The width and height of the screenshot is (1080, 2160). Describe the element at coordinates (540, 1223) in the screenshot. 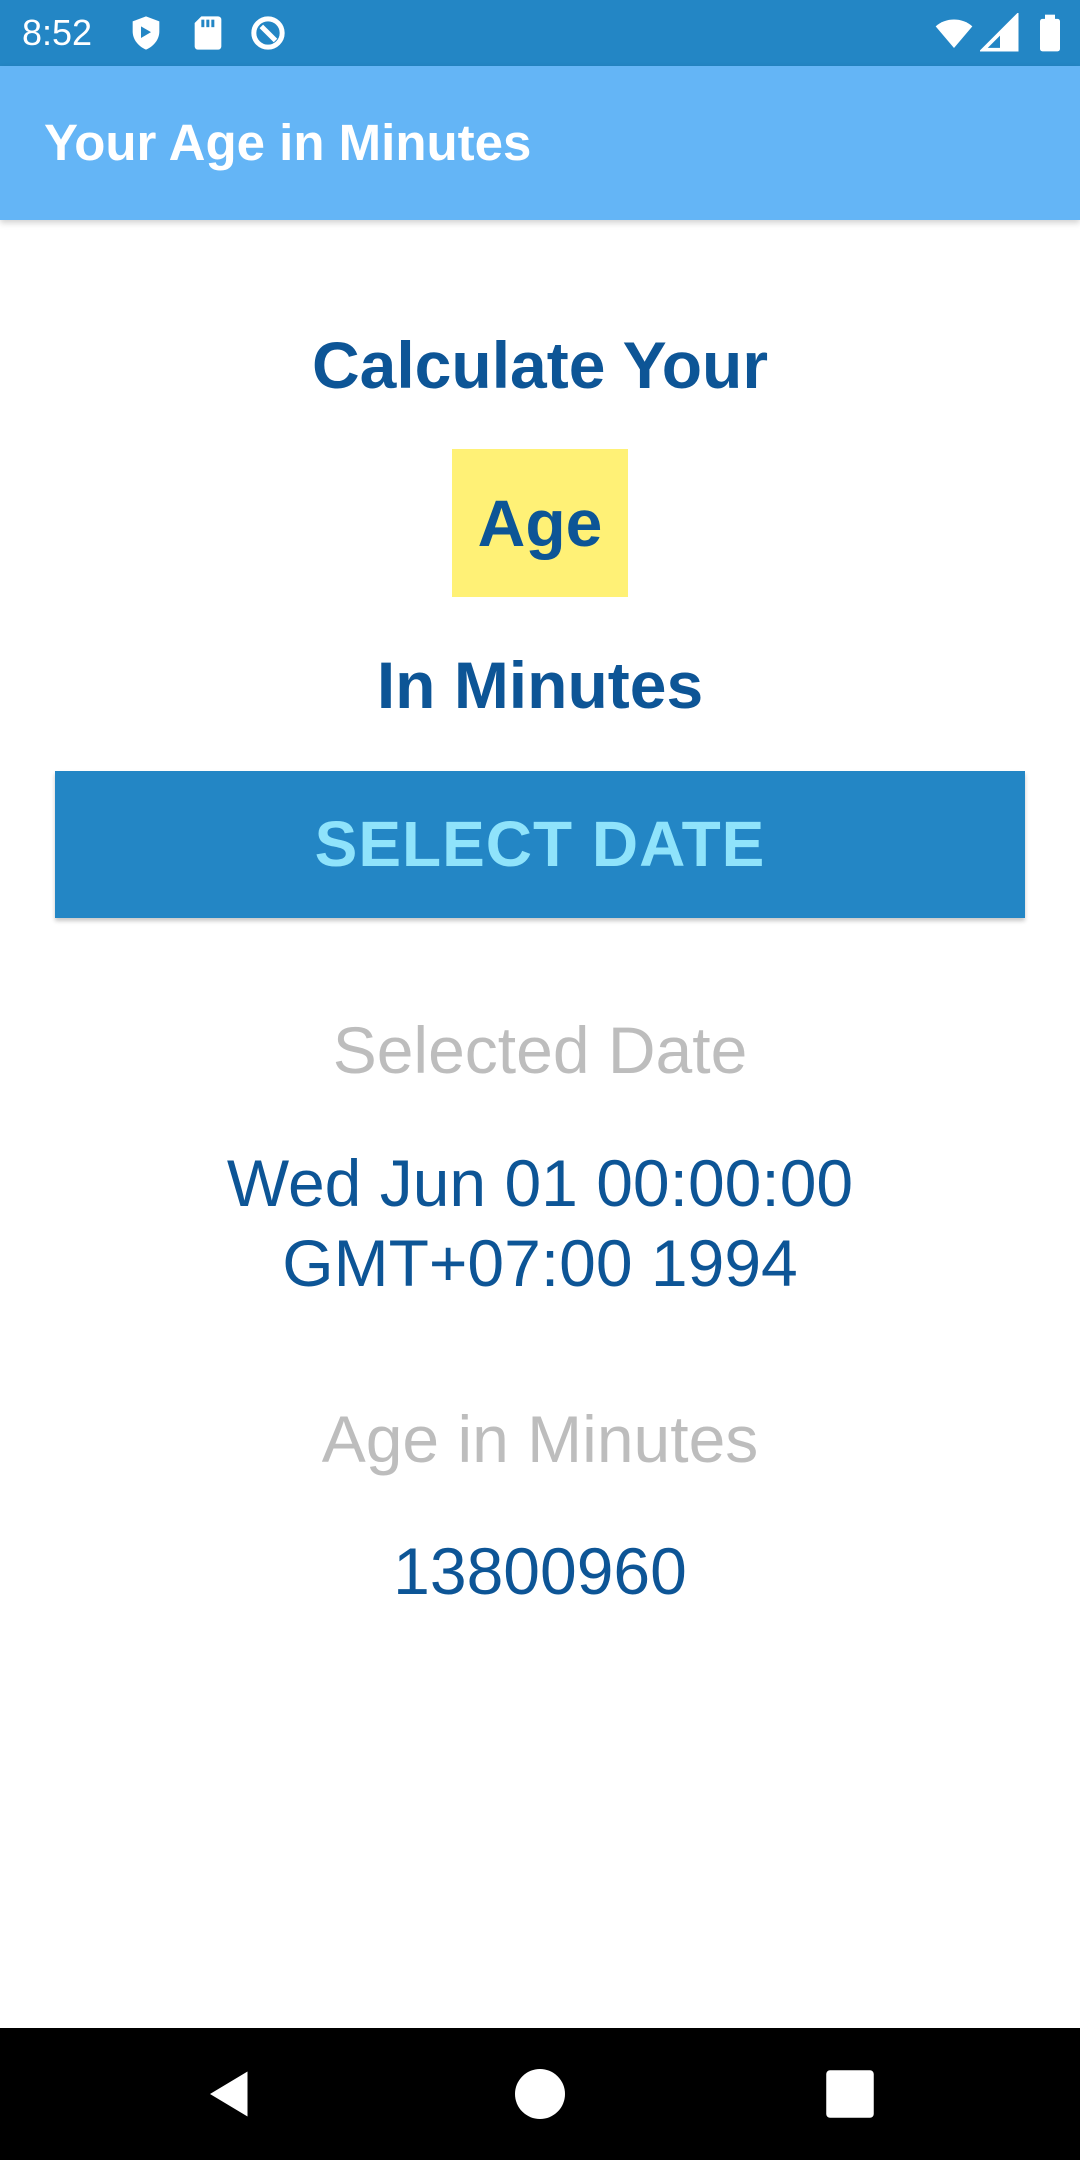

I see `selected-date-value: Wed Jun 01 00:00:00 GMT+07:00 1994` at that location.